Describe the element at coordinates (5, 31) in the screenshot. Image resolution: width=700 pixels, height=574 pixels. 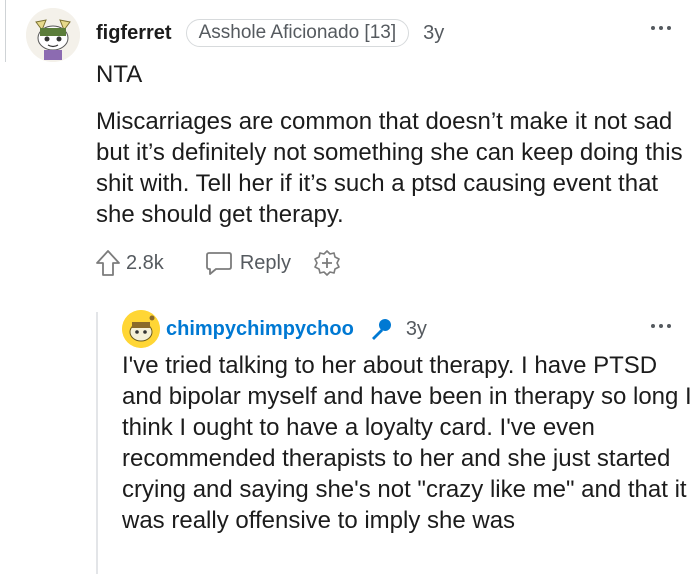
I see `parent-thread-line` at that location.